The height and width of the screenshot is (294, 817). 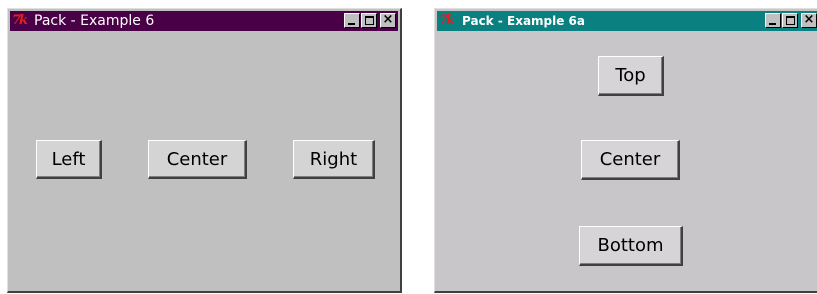 What do you see at coordinates (631, 76) in the screenshot?
I see `top-button: Top` at bounding box center [631, 76].